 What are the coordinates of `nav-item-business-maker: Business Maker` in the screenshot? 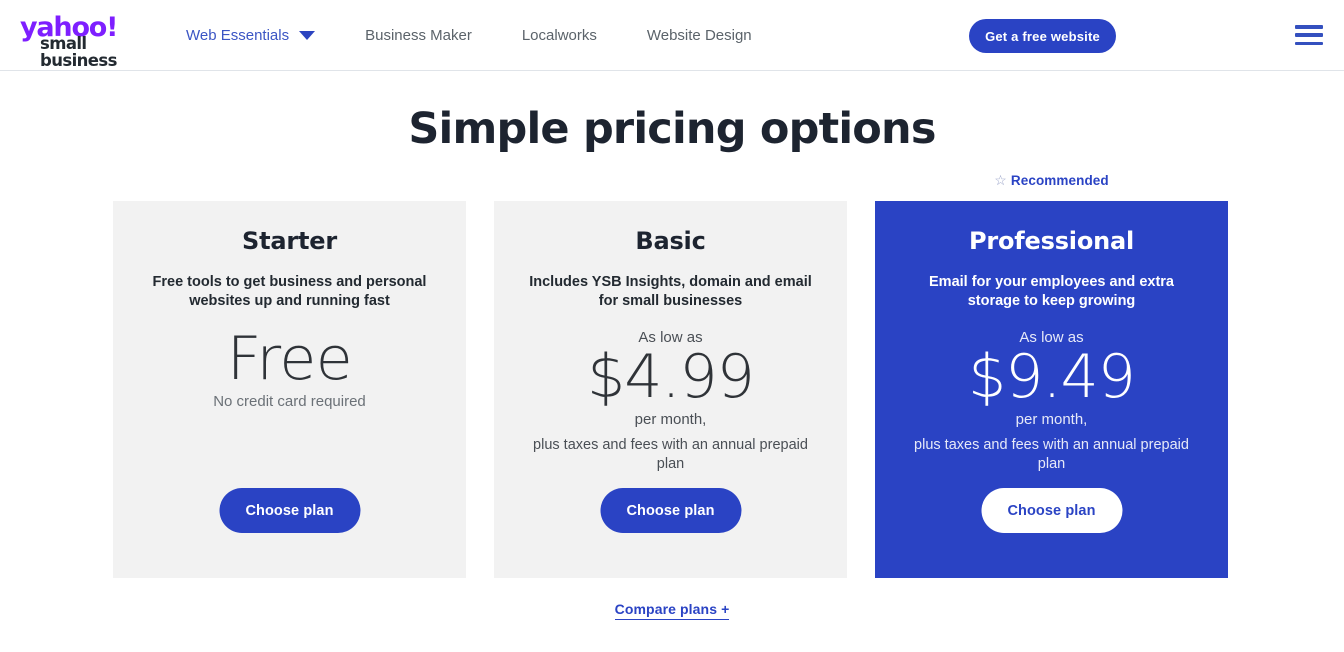 It's located at (418, 35).